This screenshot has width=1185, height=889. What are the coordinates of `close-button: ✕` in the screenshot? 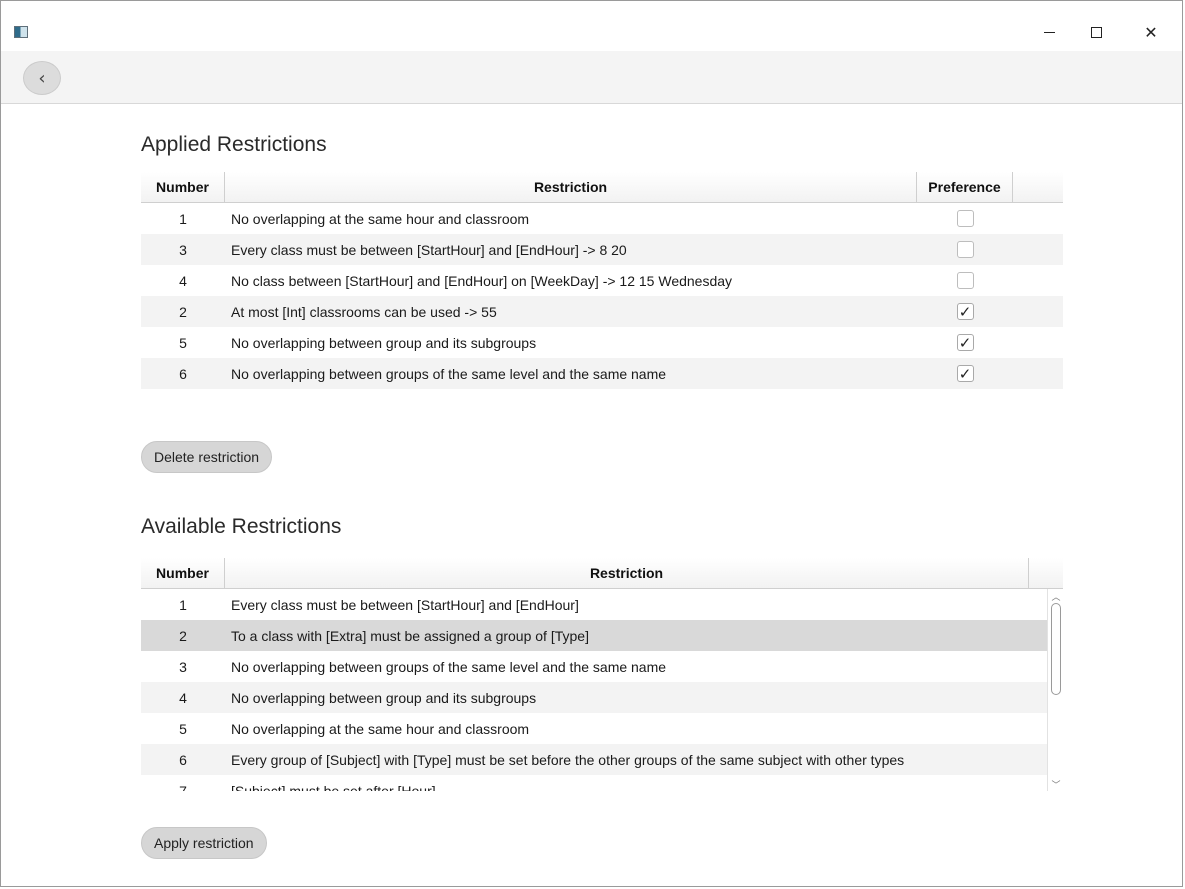 It's located at (1151, 32).